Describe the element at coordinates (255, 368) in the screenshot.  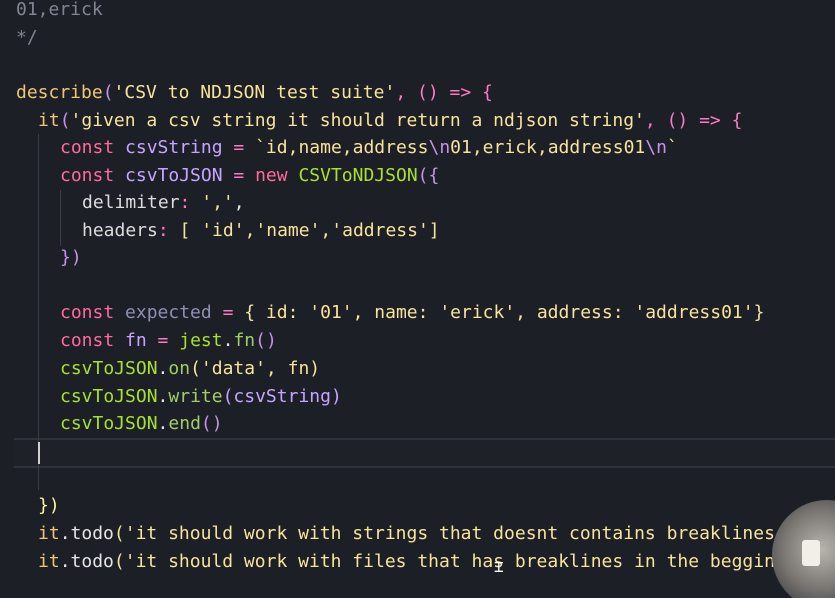
I see `call-args: ('data', fn)` at that location.